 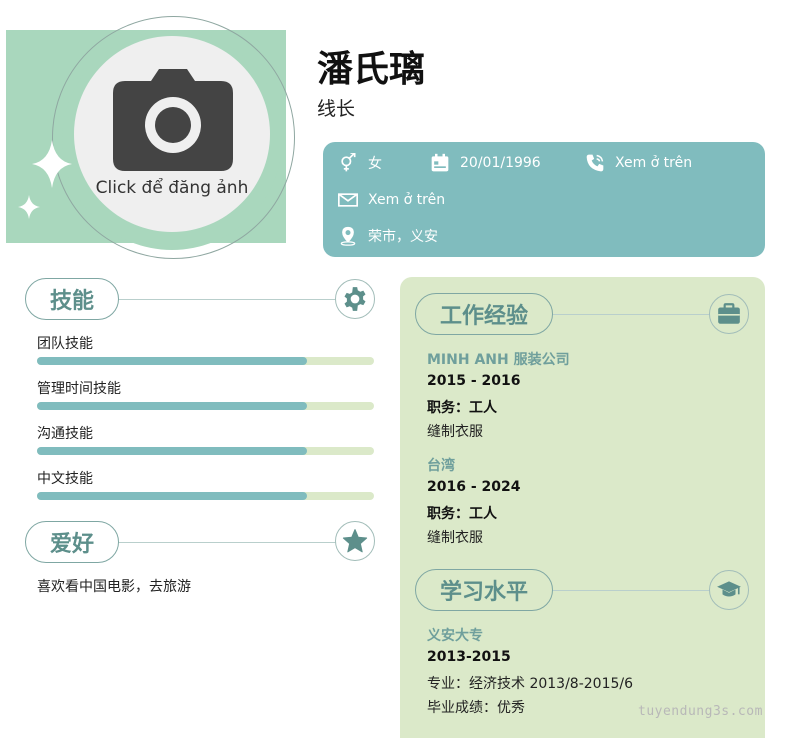 I want to click on study-grade: 毕业成绩：优秀, so click(x=476, y=708).